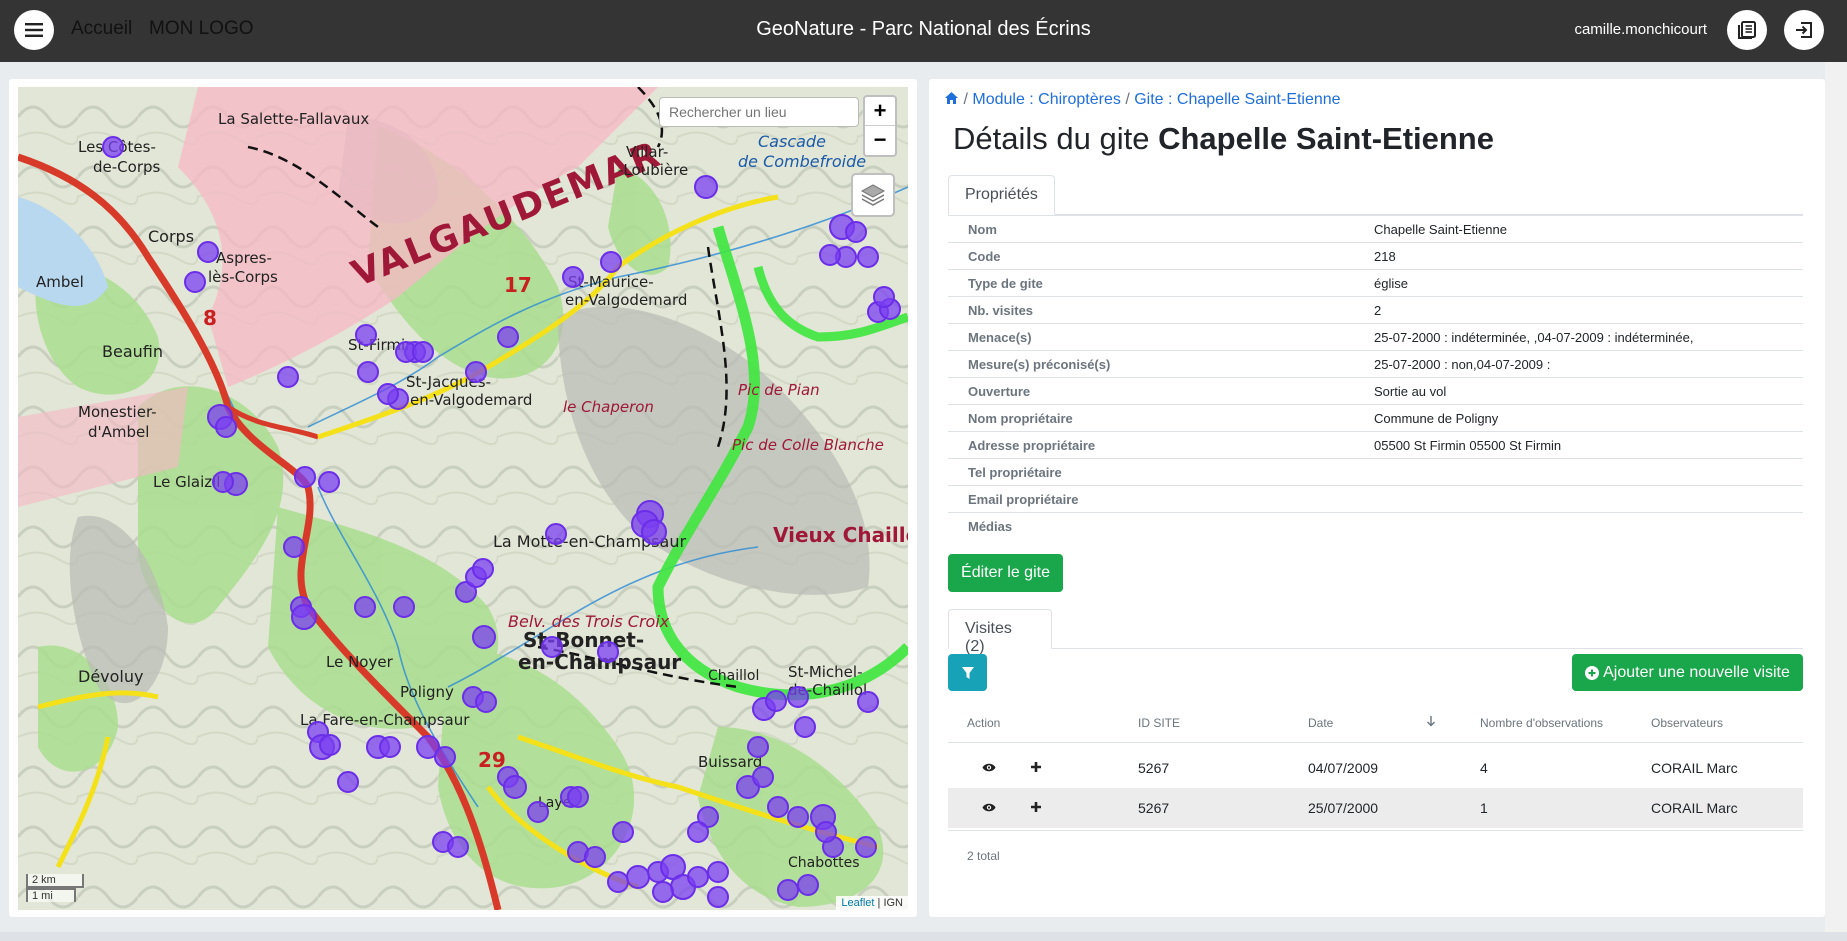 The width and height of the screenshot is (1847, 941). What do you see at coordinates (923, 936) in the screenshot?
I see `page-bottom-edge` at bounding box center [923, 936].